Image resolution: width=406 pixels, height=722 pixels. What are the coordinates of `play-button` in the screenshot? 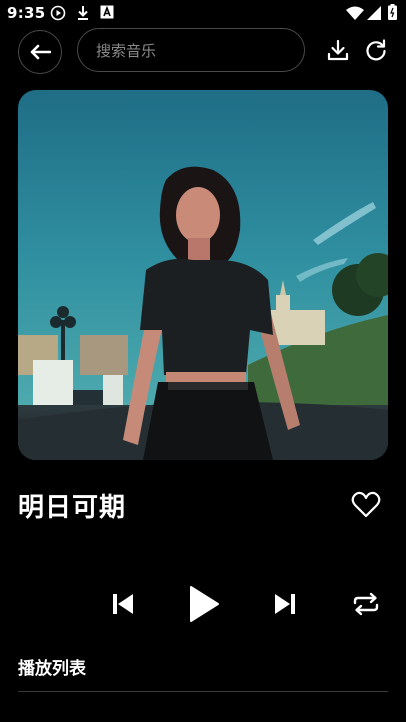 It's located at (204, 604).